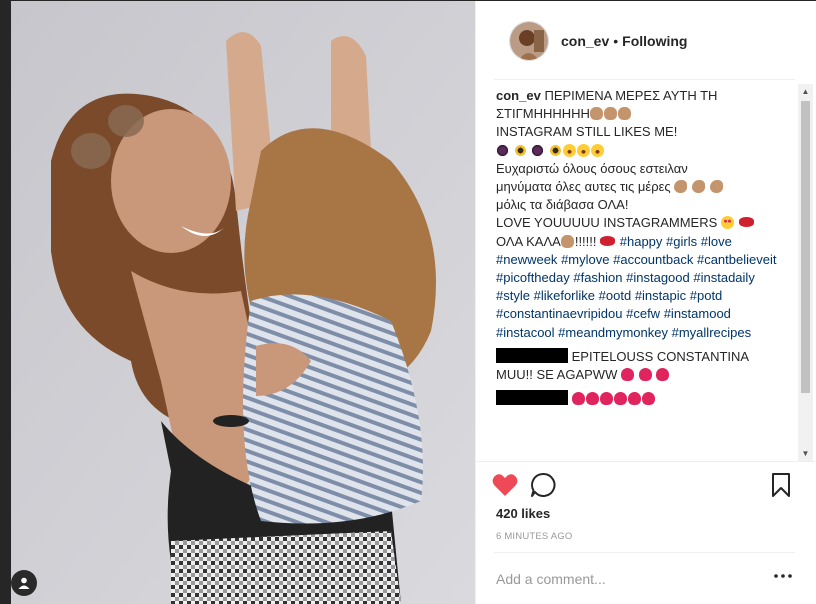 This screenshot has height=604, width=816. I want to click on hashtag-link: #myallrecipes, so click(711, 332).